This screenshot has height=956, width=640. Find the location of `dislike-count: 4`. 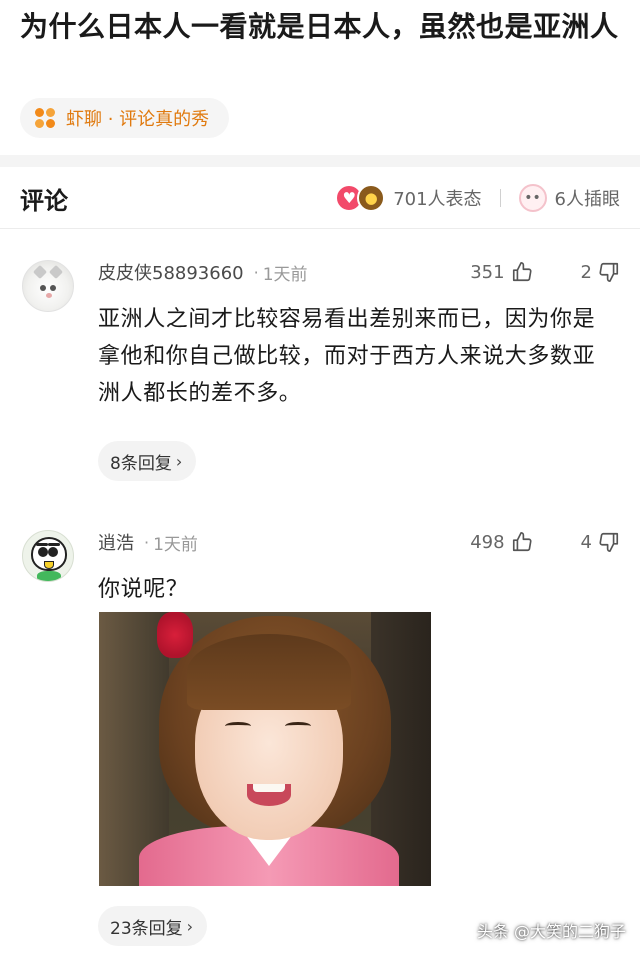

dislike-count: 4 is located at coordinates (586, 542).